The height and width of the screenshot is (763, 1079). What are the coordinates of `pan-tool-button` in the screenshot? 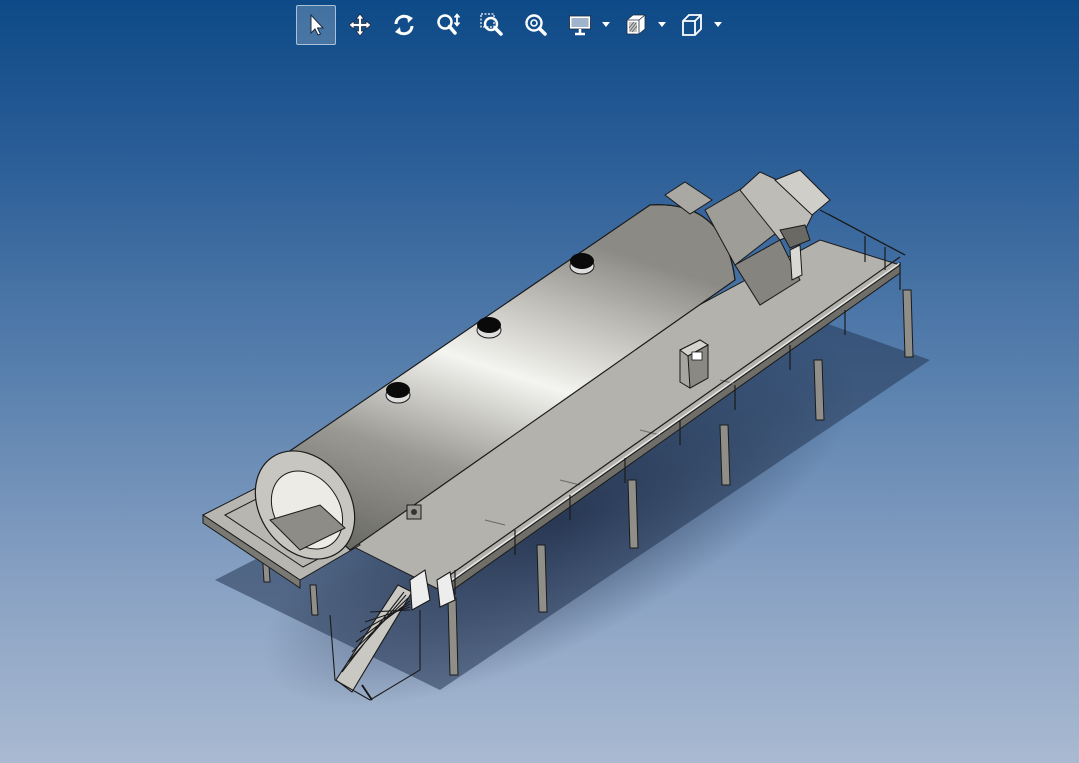 It's located at (360, 25).